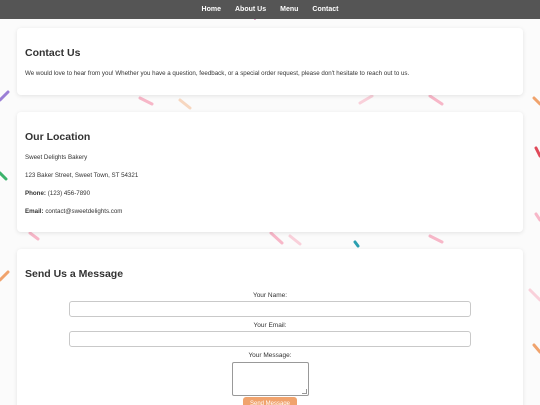 The width and height of the screenshot is (540, 405). I want to click on message-label: Your Message:, so click(270, 355).